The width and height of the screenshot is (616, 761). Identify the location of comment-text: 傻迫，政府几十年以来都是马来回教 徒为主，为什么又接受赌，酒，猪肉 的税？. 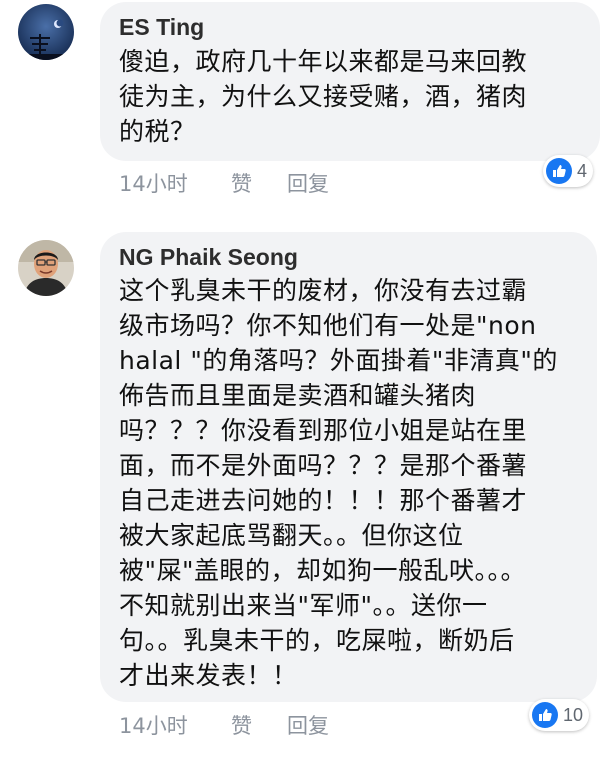
(323, 96).